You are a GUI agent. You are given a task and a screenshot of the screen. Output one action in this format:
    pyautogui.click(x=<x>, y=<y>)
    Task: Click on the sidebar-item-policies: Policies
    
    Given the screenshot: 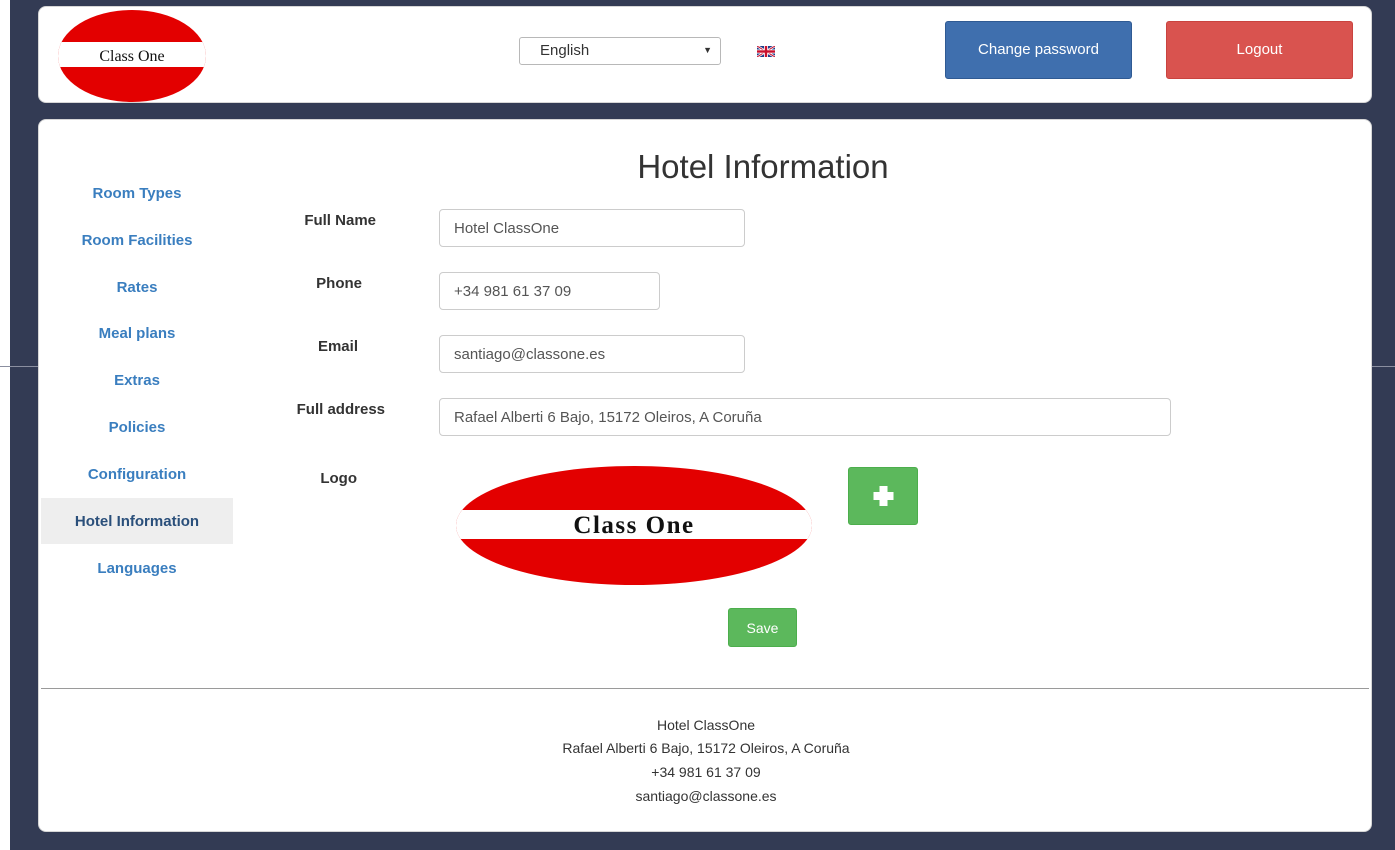 What is the action you would take?
    pyautogui.click(x=137, y=427)
    